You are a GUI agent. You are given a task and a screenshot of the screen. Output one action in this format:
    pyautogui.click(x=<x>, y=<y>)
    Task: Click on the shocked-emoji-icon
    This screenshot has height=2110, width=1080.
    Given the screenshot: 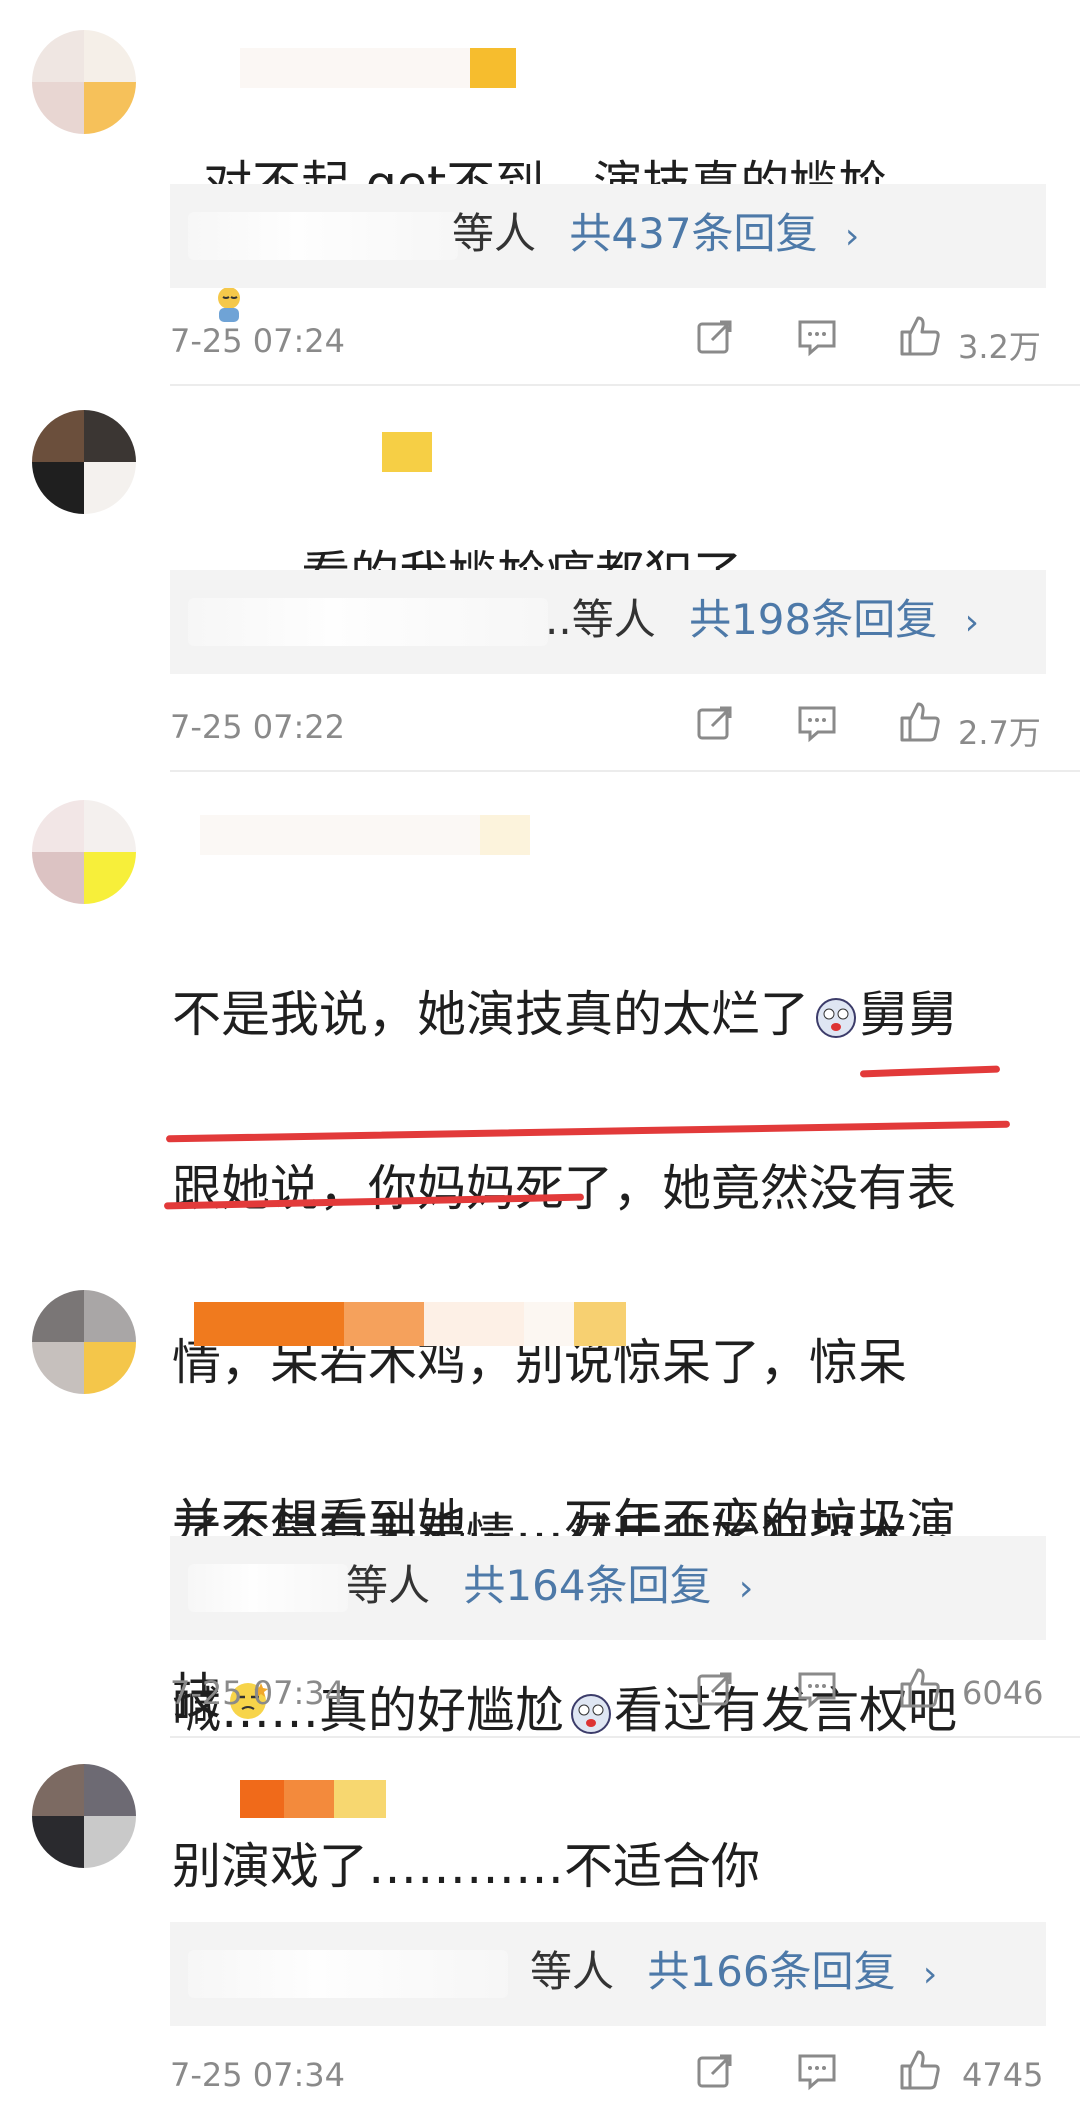 What is the action you would take?
    pyautogui.click(x=836, y=1017)
    